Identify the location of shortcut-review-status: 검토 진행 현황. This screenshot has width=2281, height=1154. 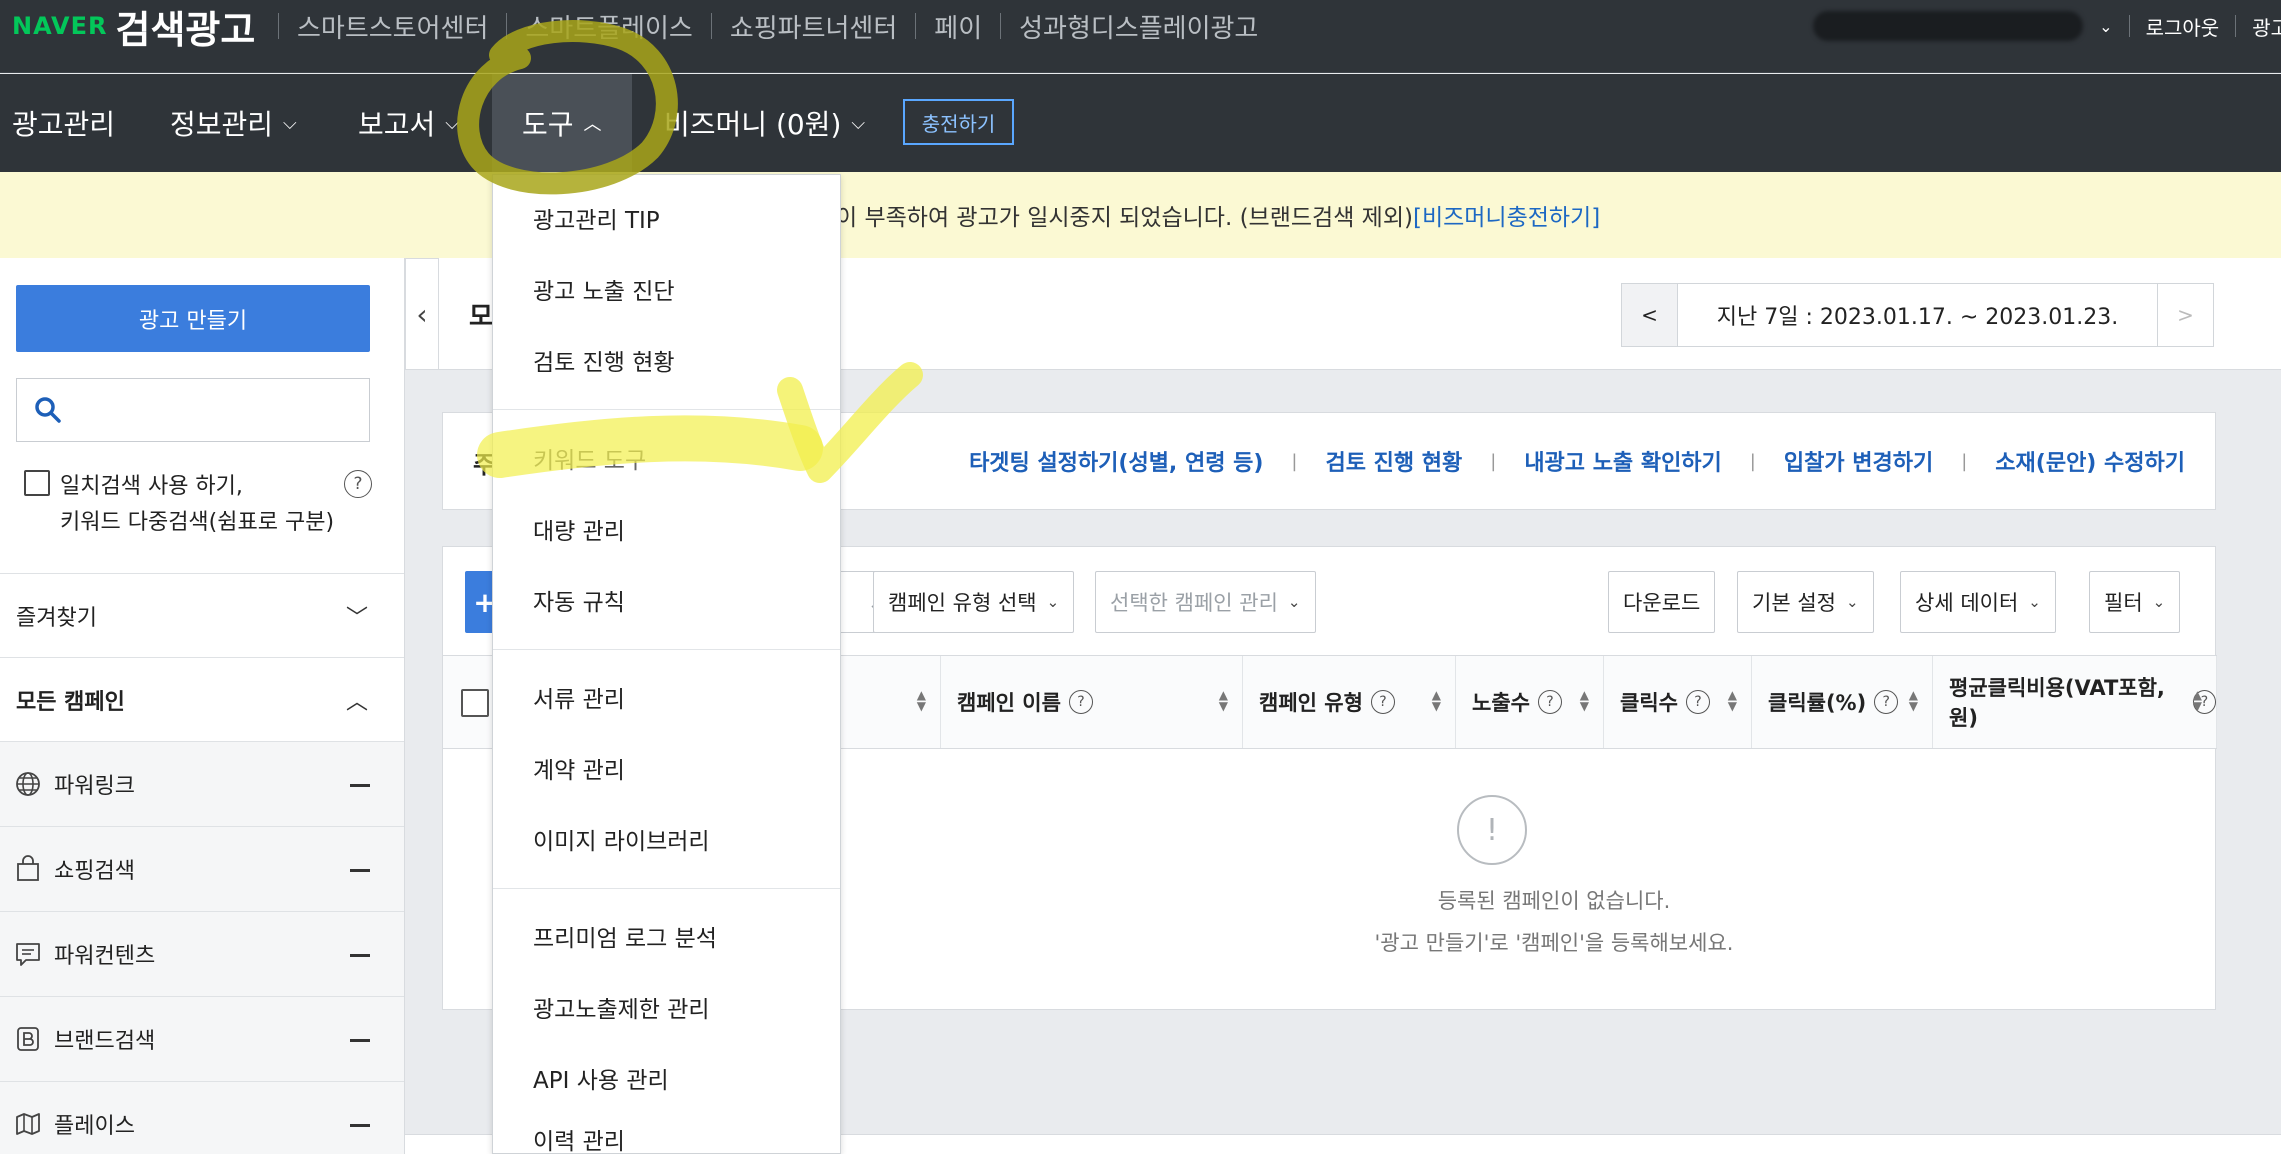
(1393, 461).